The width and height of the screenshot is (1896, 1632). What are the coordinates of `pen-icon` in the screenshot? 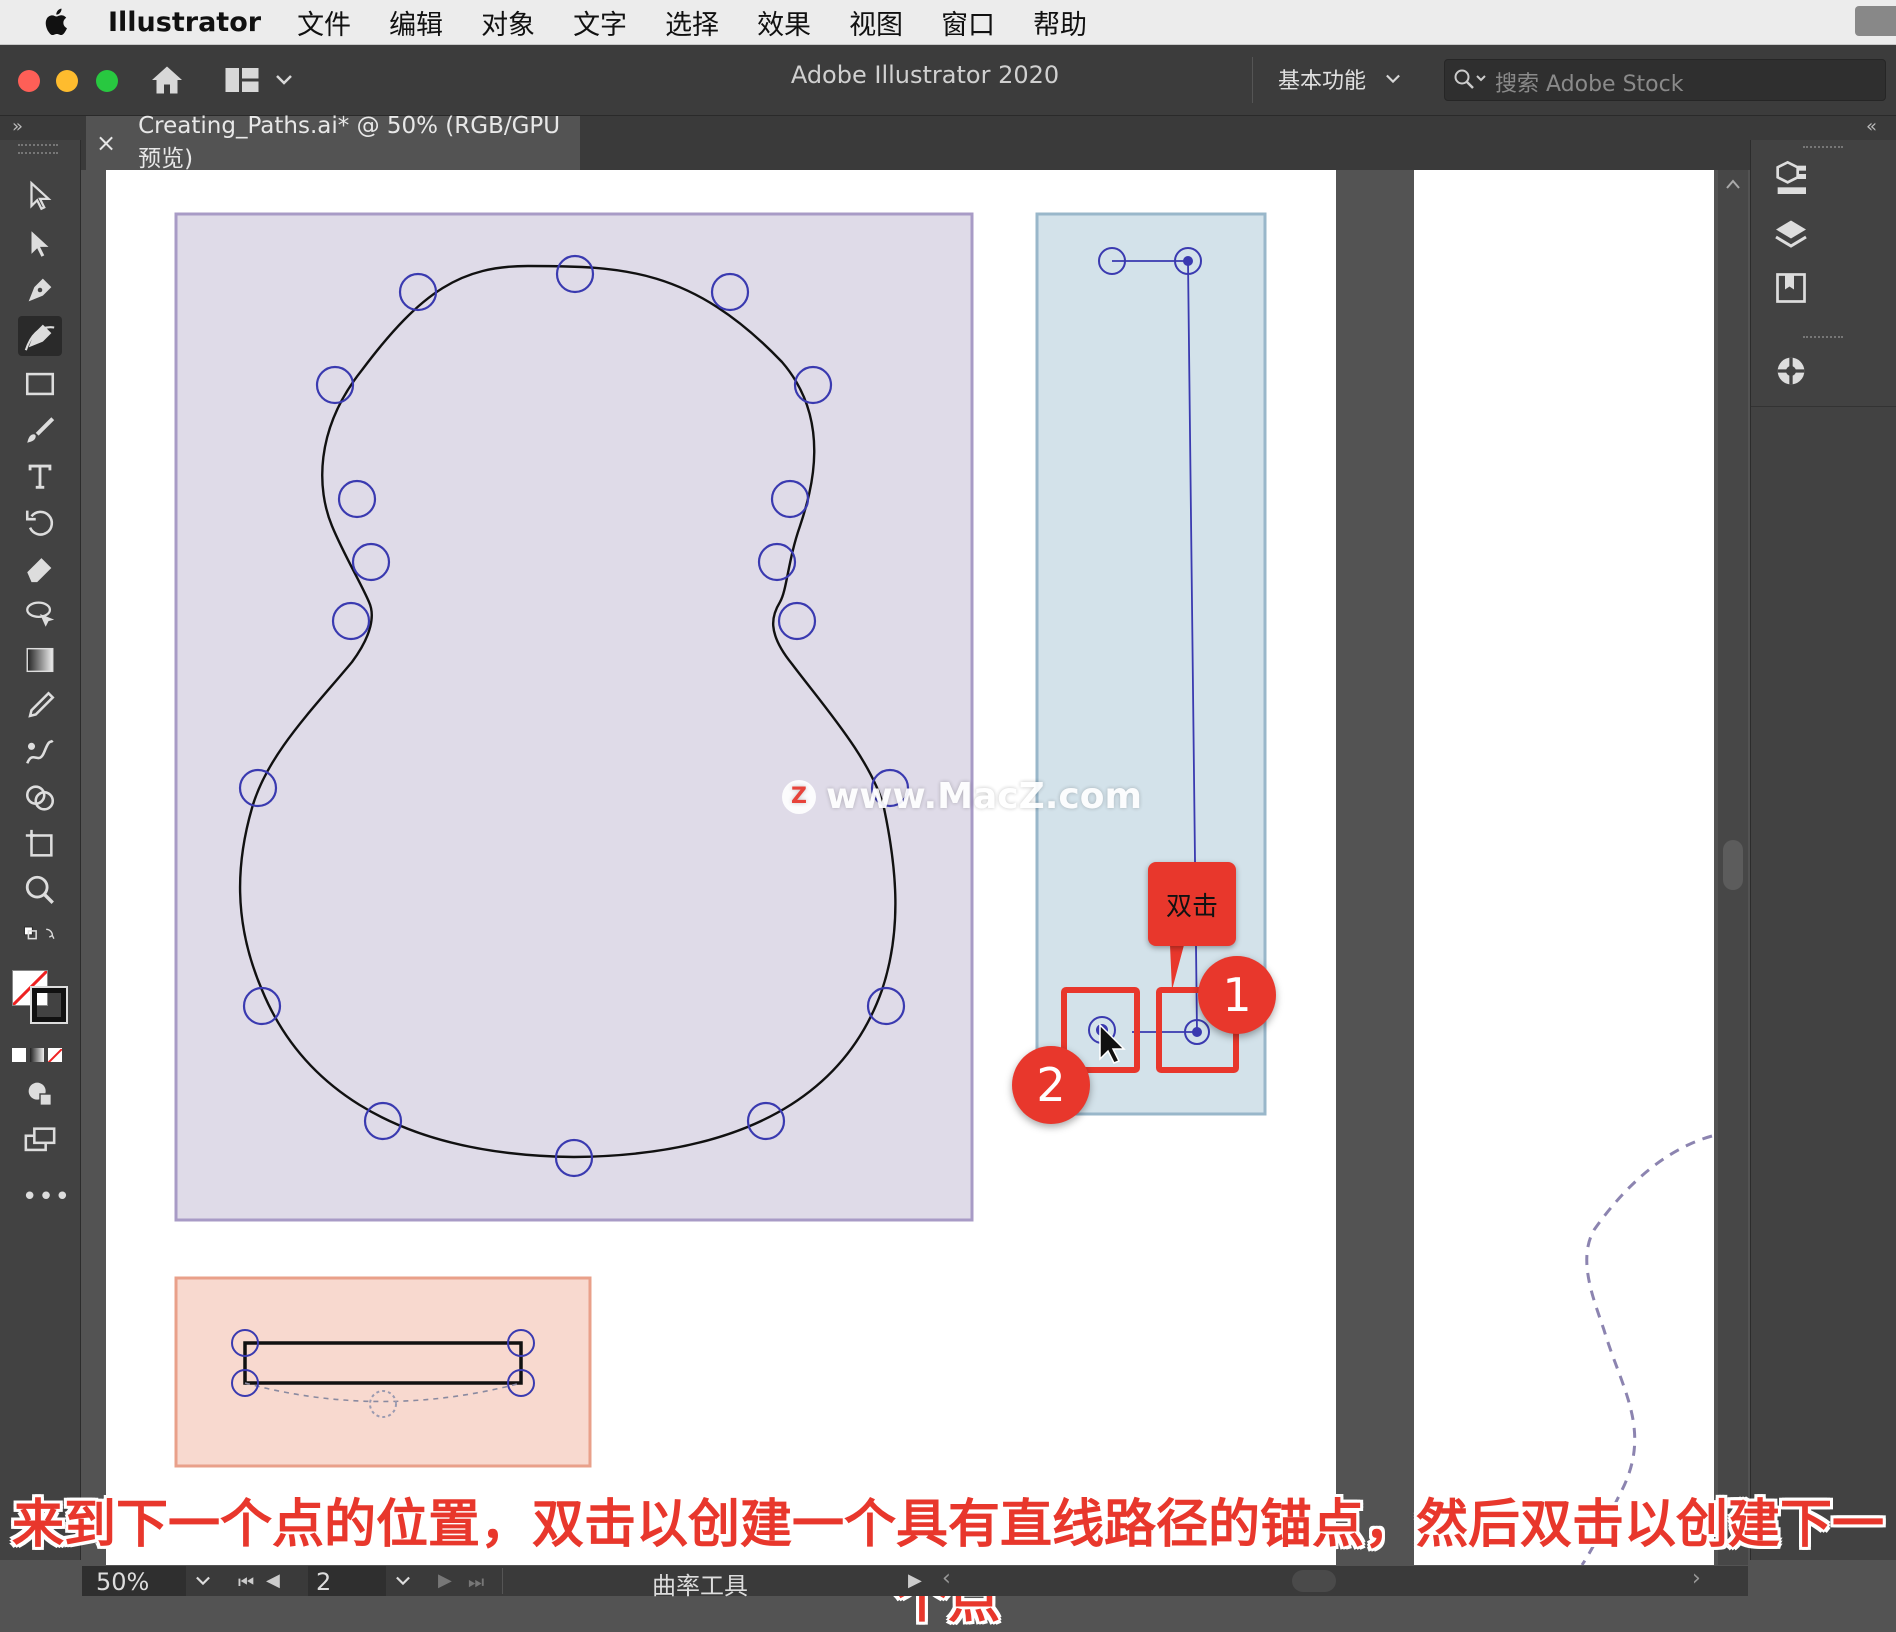 It's located at (40, 290).